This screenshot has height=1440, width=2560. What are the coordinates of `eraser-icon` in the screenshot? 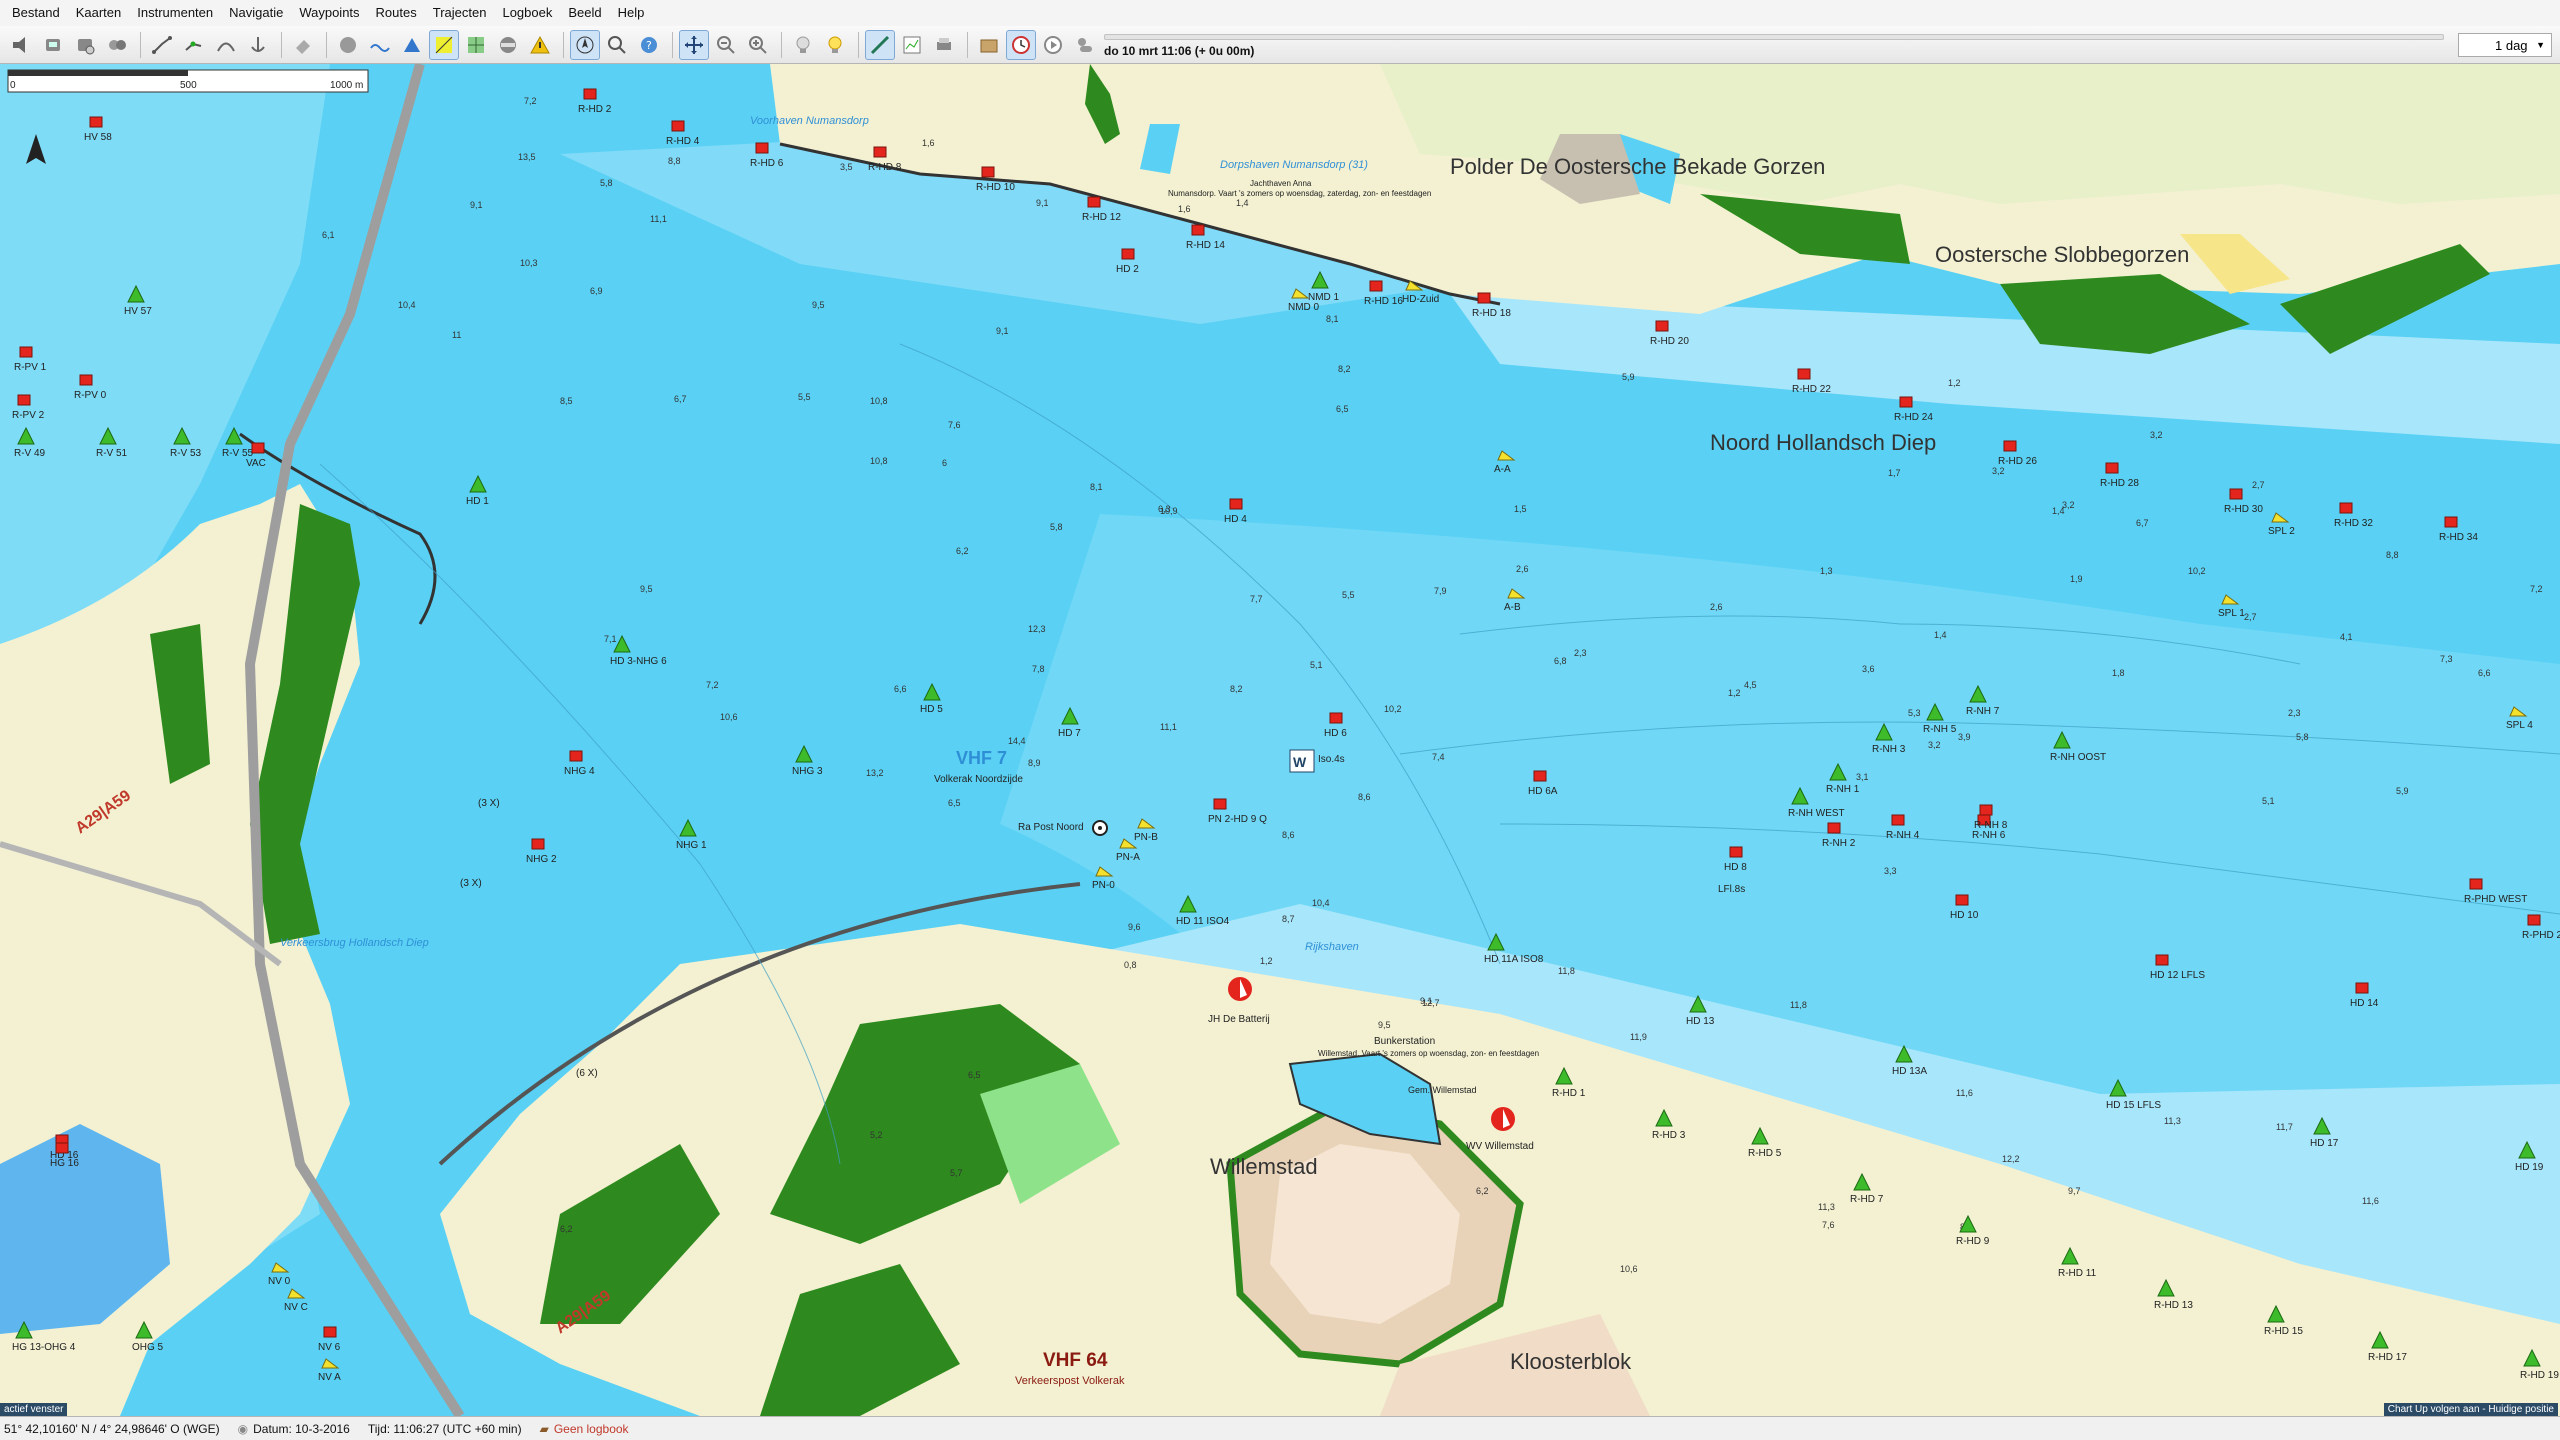 It's located at (303, 45).